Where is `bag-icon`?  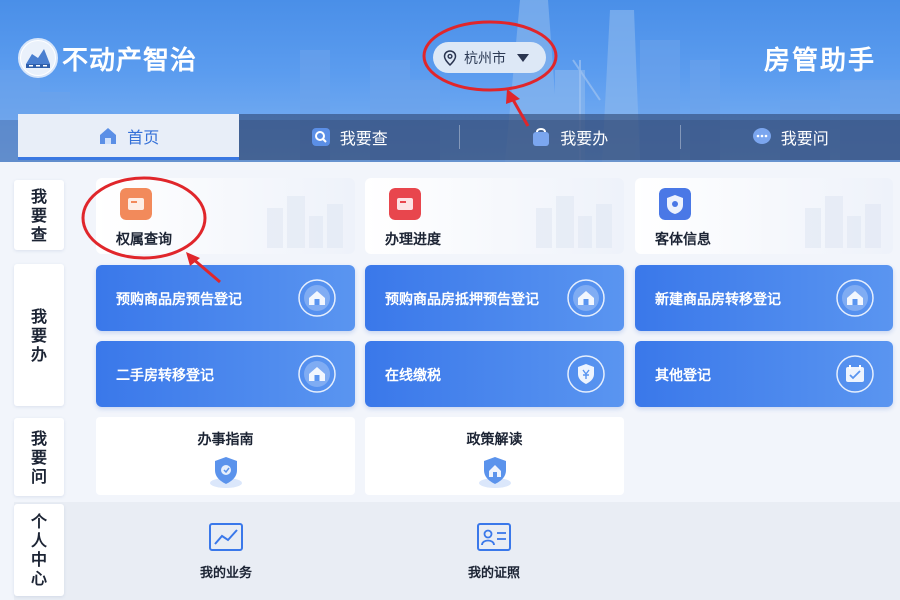
bag-icon is located at coordinates (541, 137).